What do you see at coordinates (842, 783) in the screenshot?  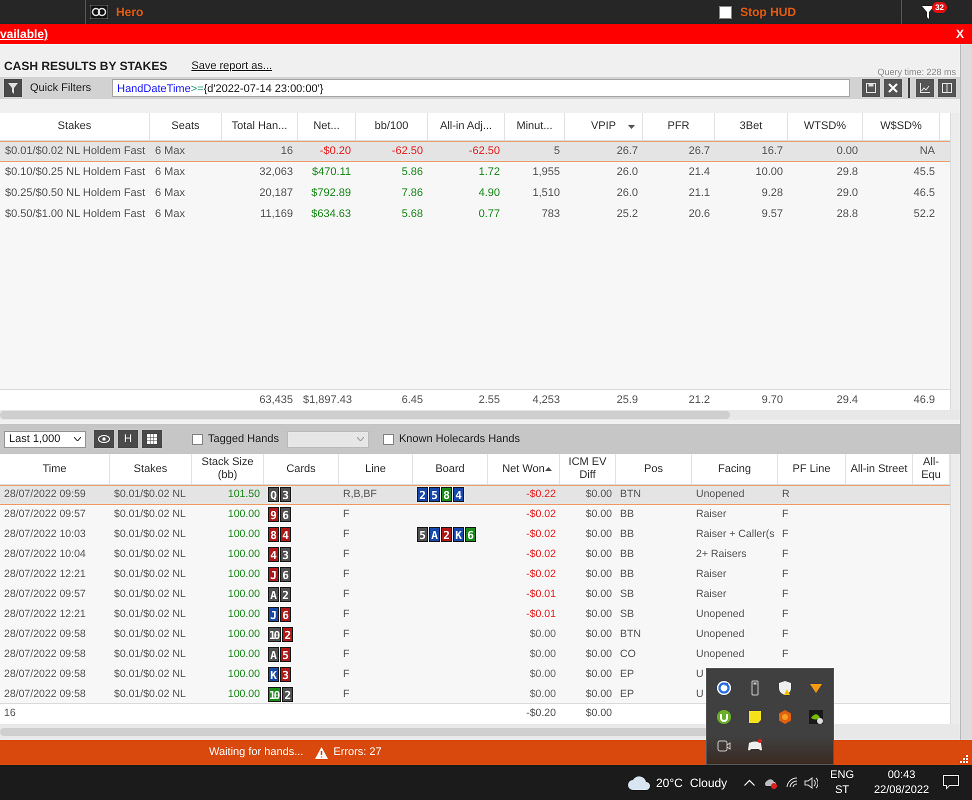 I see `language-indicator: ENG ST` at bounding box center [842, 783].